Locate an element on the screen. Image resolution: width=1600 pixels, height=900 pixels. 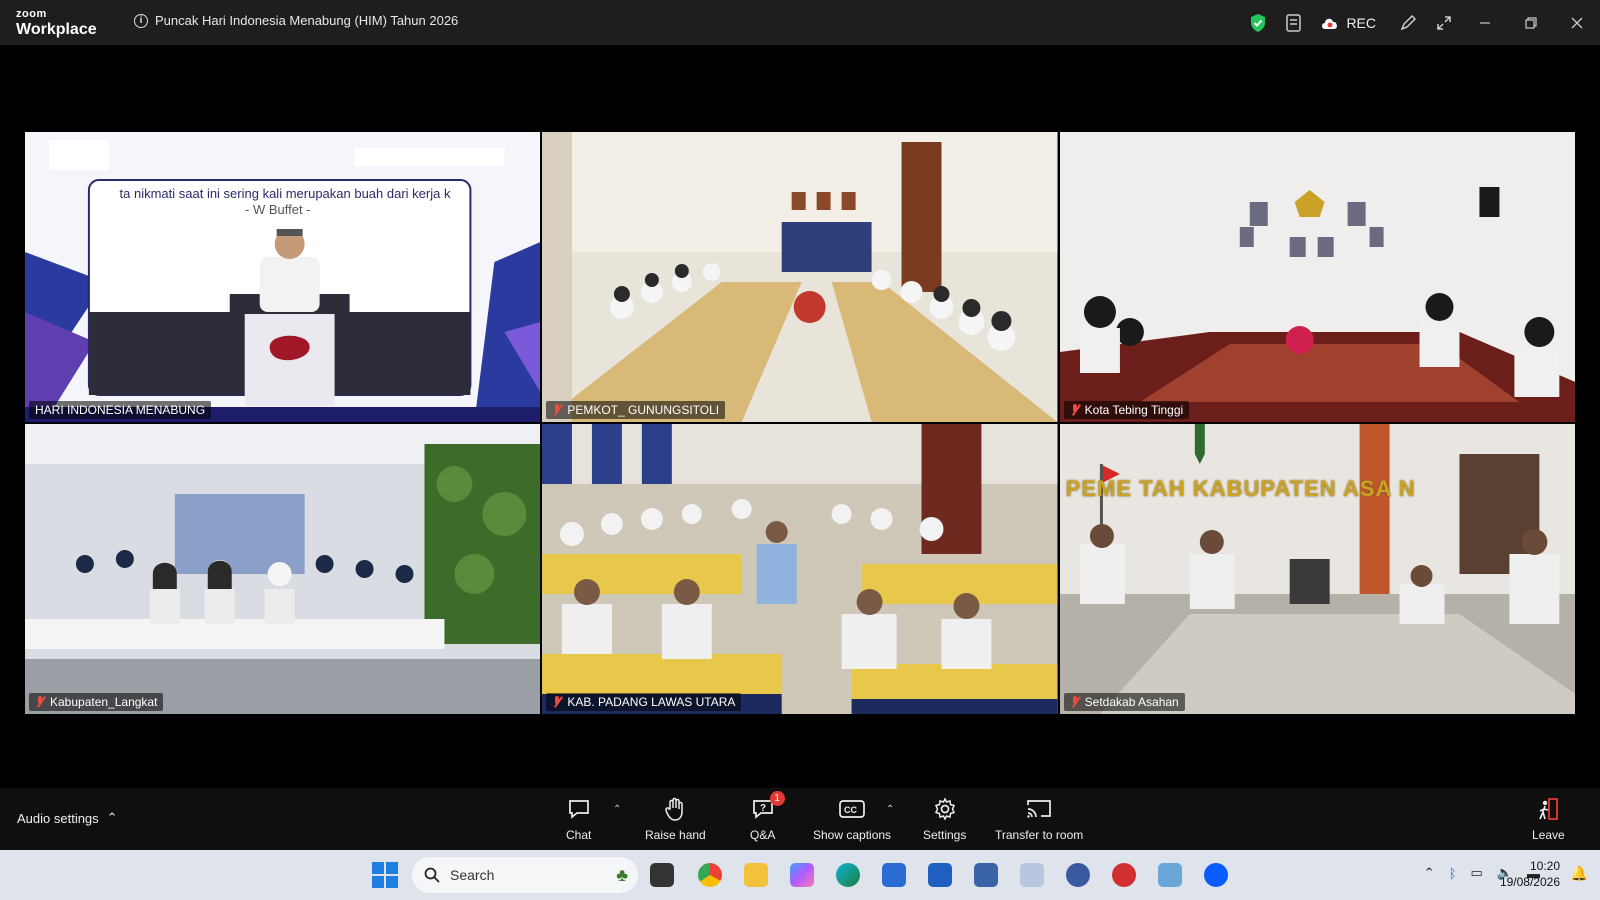
participant-name-tag: HARI INDONESIA MENABUNG is located at coordinates (120, 410).